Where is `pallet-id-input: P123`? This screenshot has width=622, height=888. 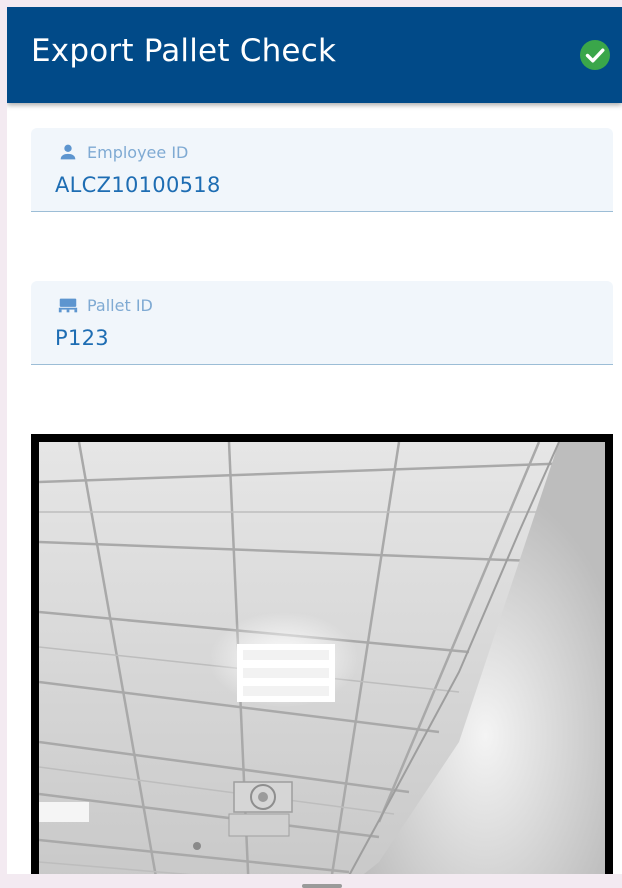 pallet-id-input: P123 is located at coordinates (82, 338).